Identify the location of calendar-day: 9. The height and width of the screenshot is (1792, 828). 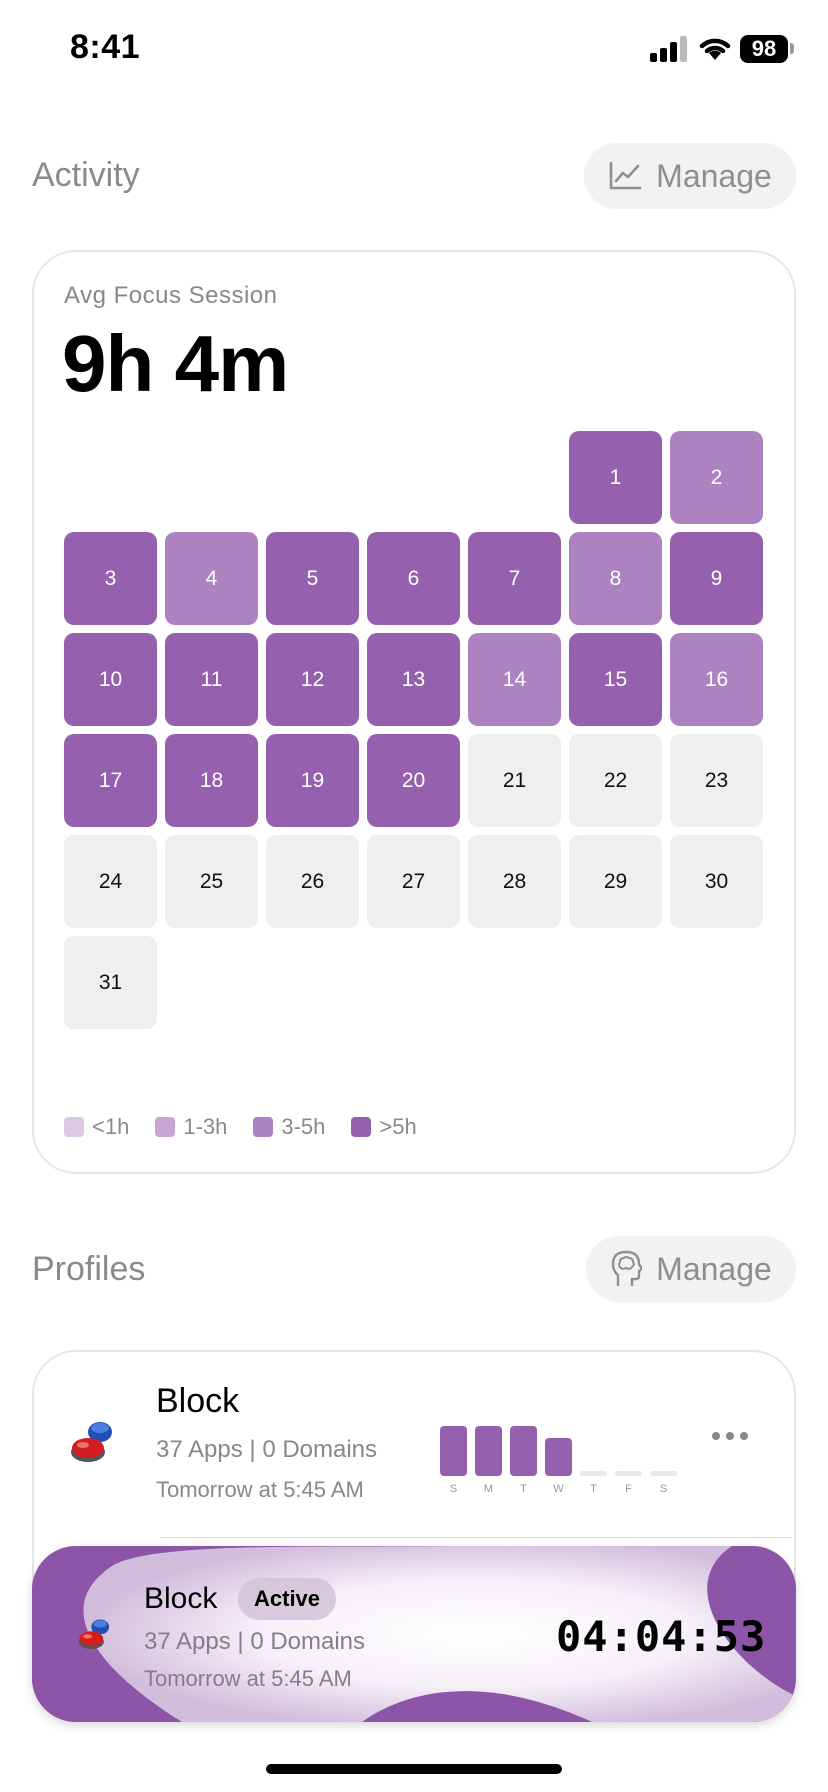
(716, 578).